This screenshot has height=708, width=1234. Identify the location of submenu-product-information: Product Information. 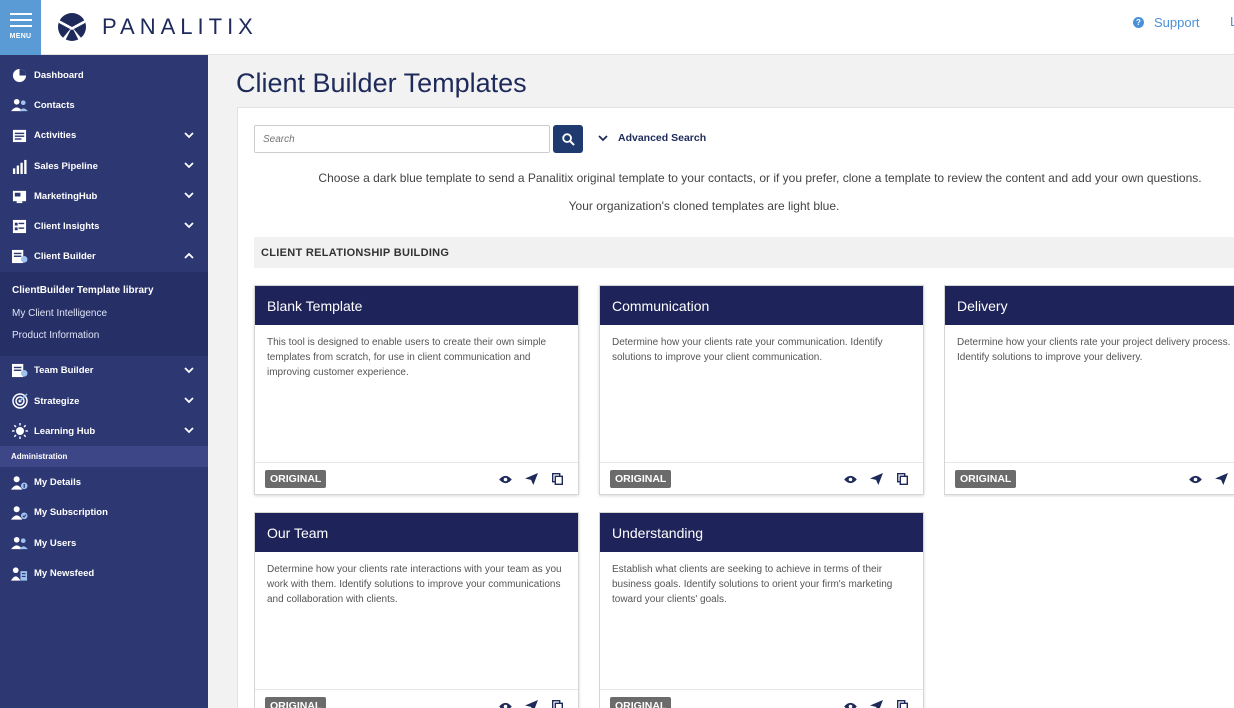
(104, 336).